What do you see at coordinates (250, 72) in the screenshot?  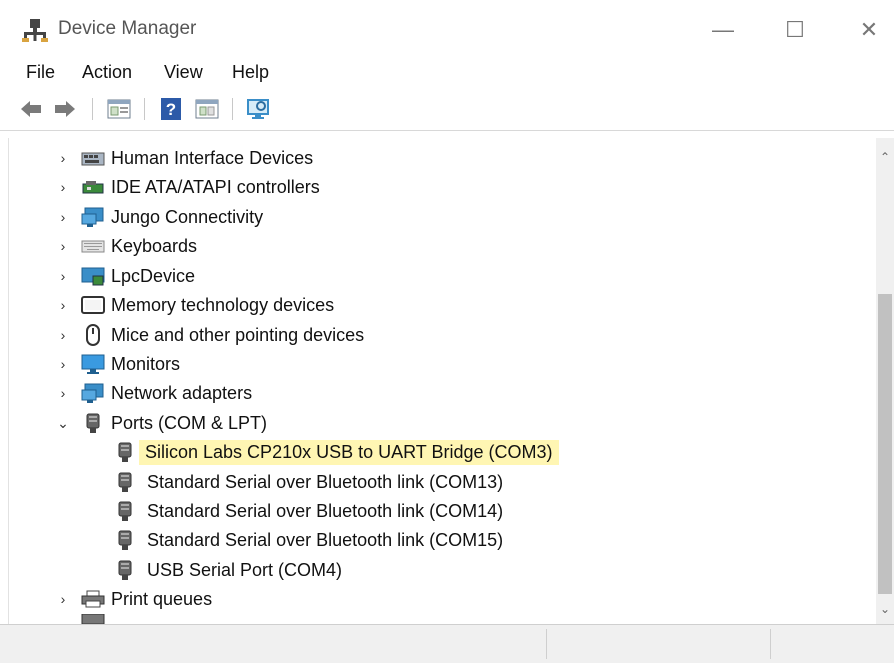 I see `menu-help: Help` at bounding box center [250, 72].